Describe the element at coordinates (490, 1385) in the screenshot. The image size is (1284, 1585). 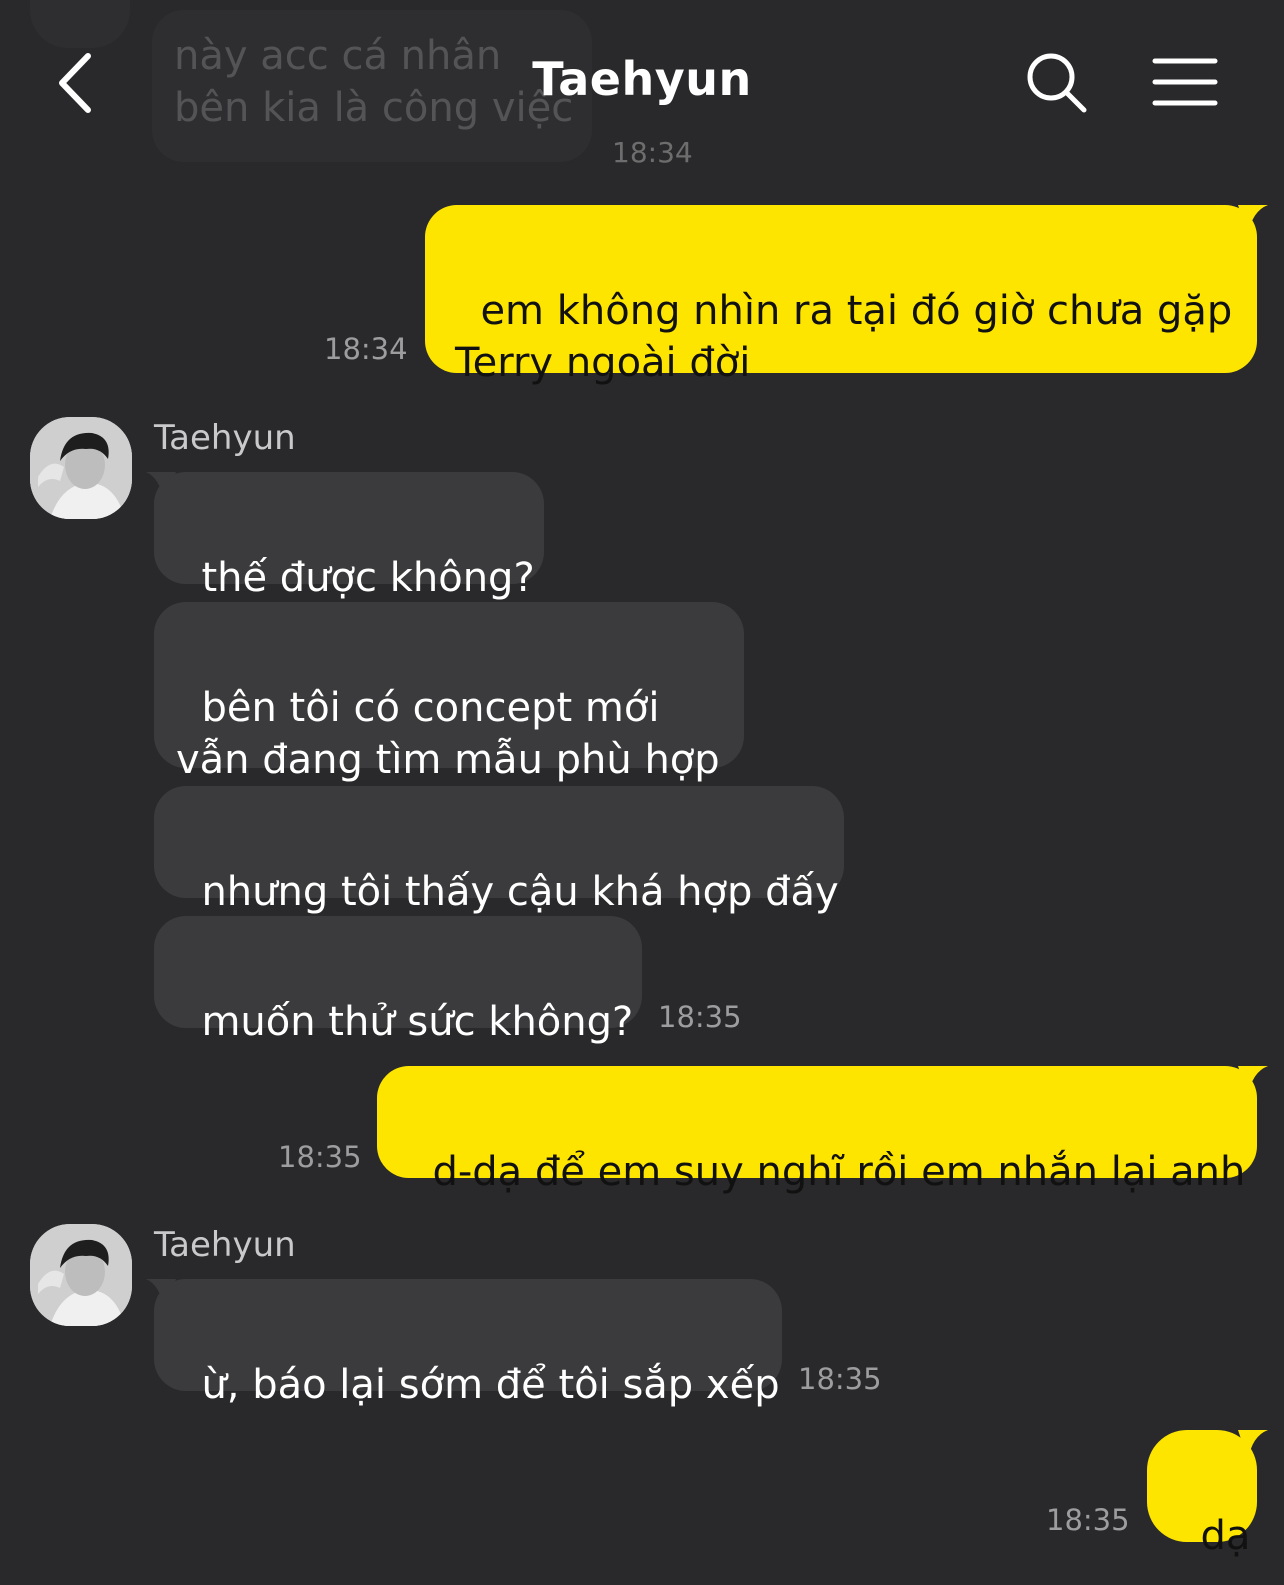
I see `message-text: ừ, báo lại sớm để tôi sắp xếp` at that location.